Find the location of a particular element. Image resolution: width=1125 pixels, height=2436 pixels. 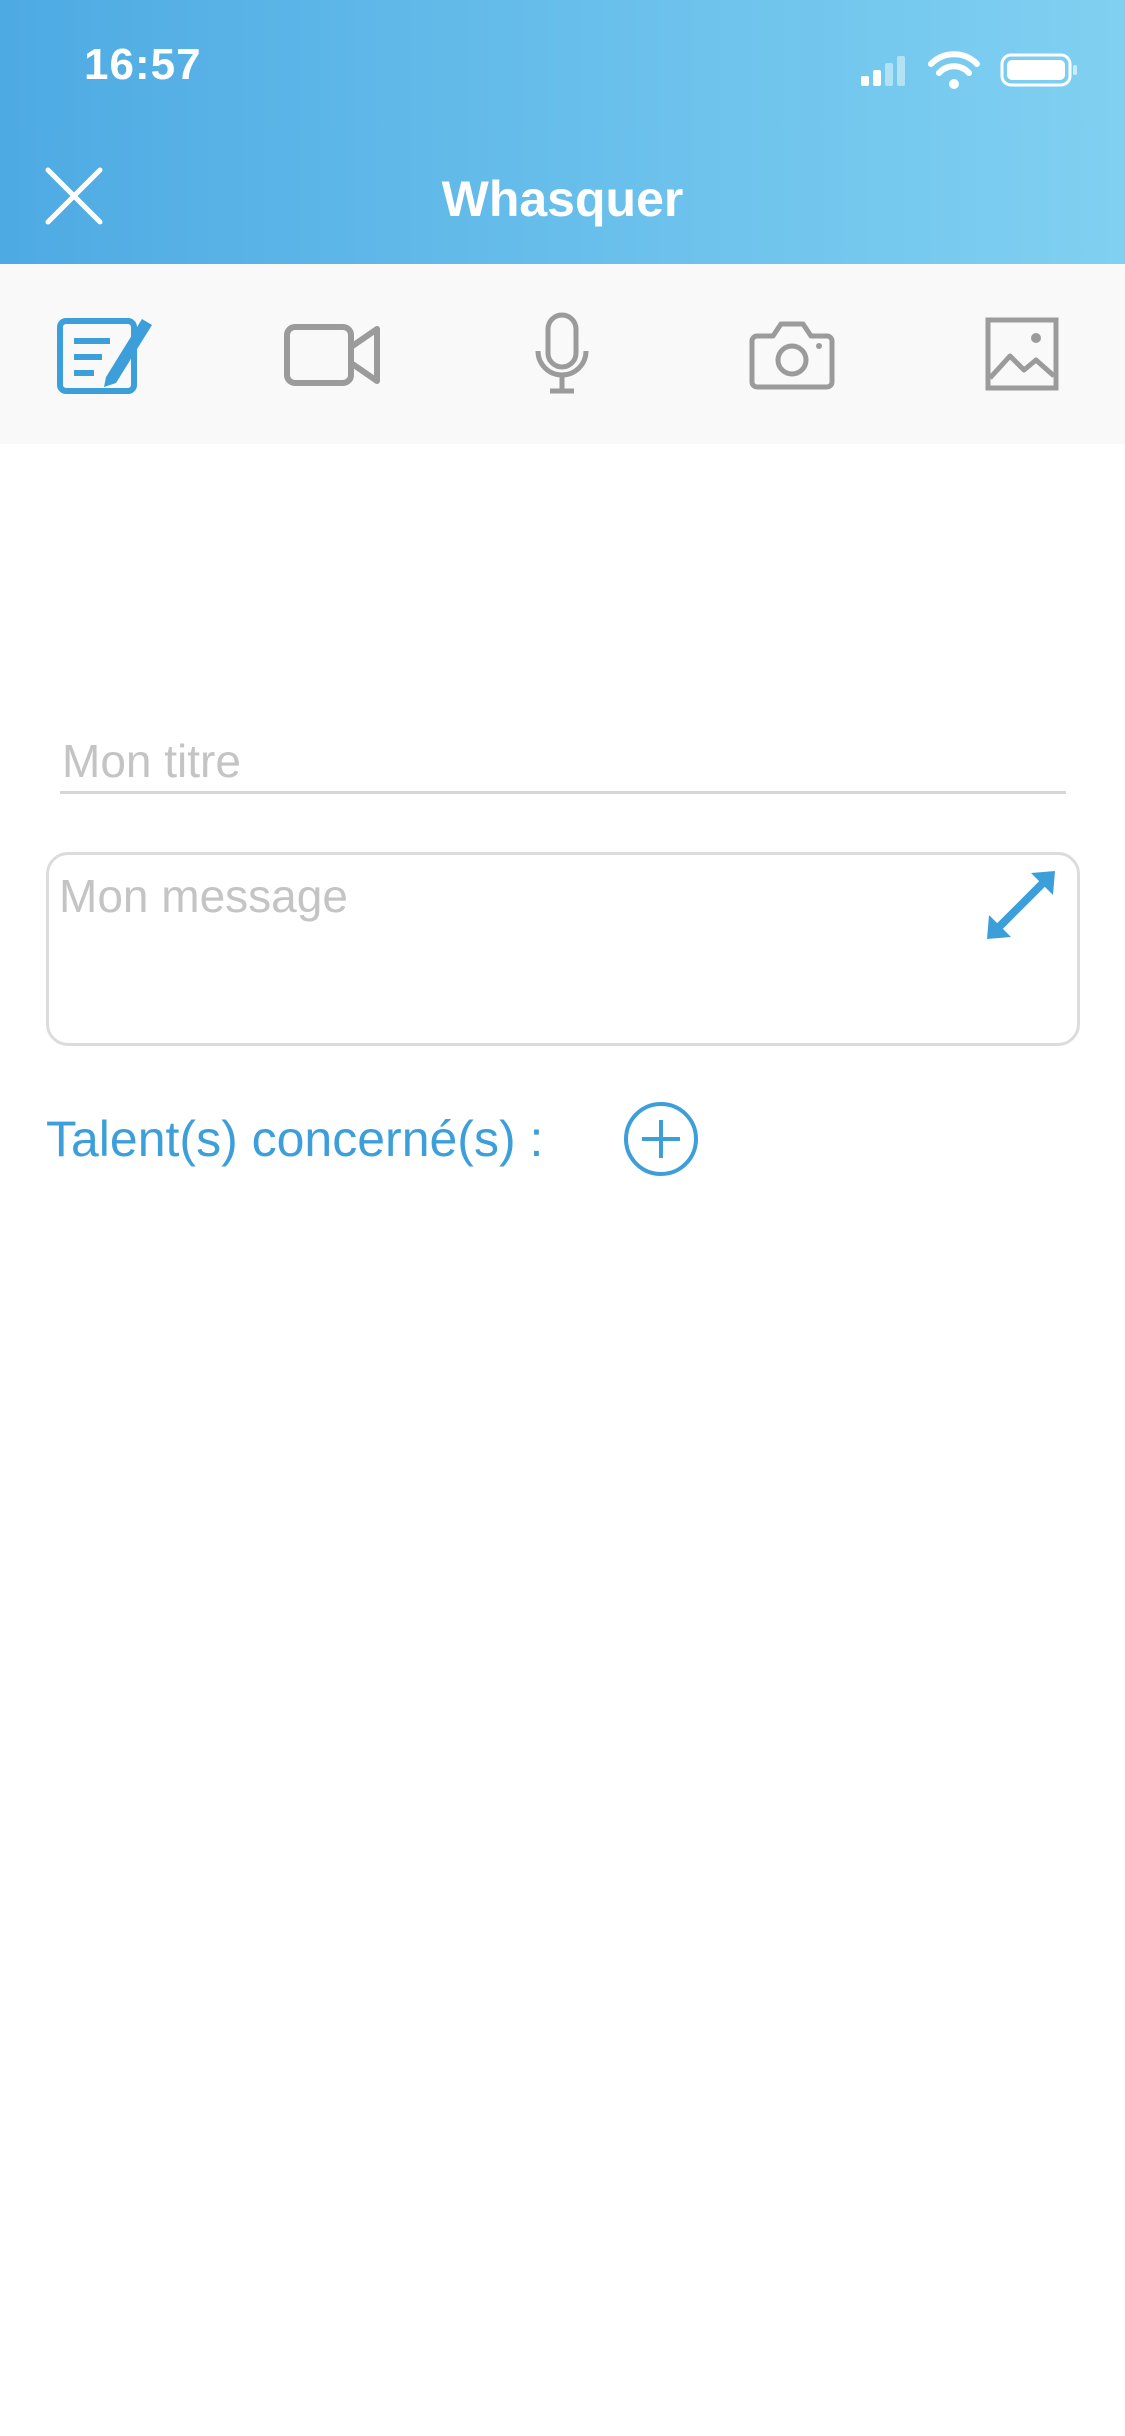

video-camera-icon is located at coordinates (332, 355).